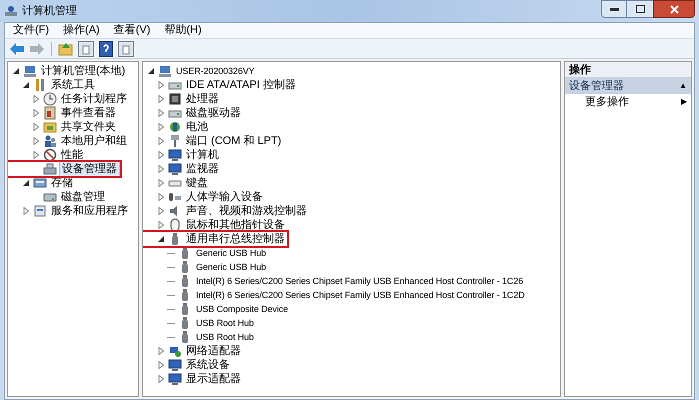 The height and width of the screenshot is (400, 699). Describe the element at coordinates (132, 30) in the screenshot. I see `menu-item: 查看(V)` at that location.